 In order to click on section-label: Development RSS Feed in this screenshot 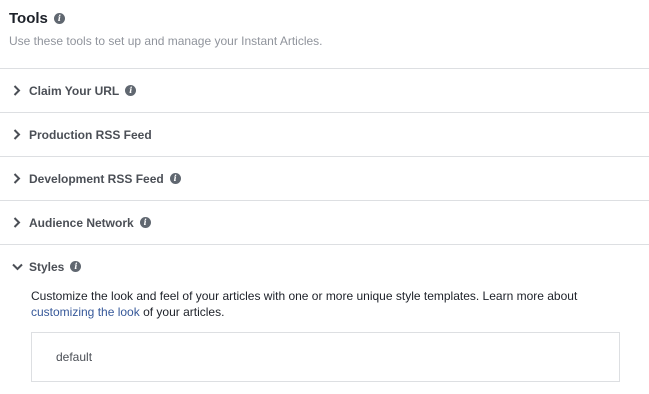, I will do `click(96, 178)`.